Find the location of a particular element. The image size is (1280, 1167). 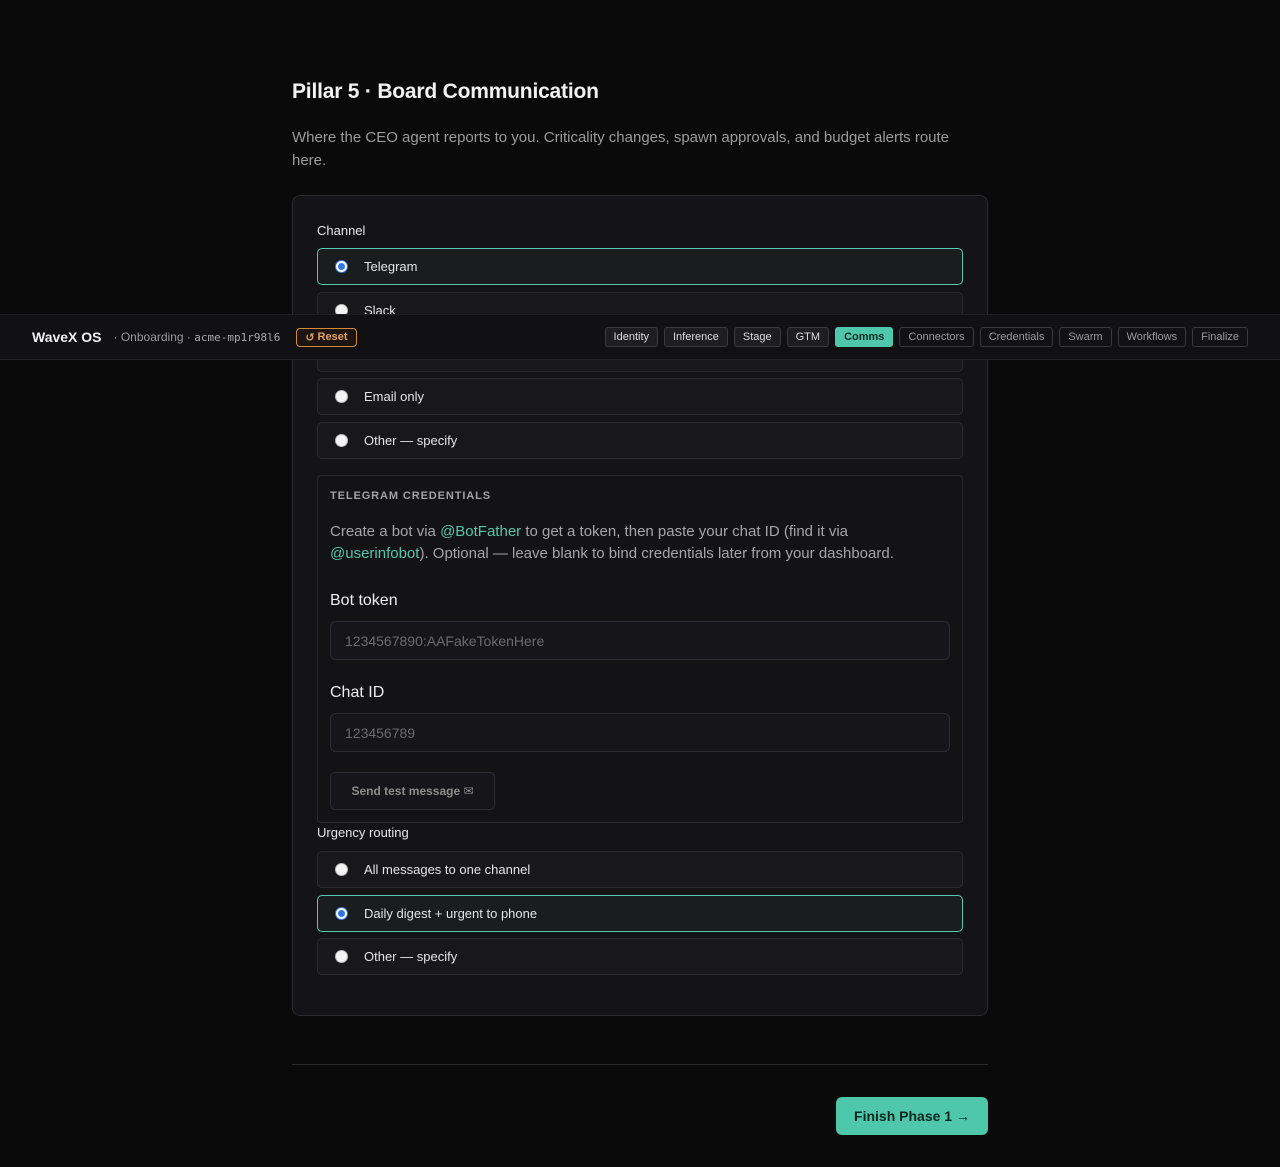

tab-swarm: Swarm is located at coordinates (1085, 337).